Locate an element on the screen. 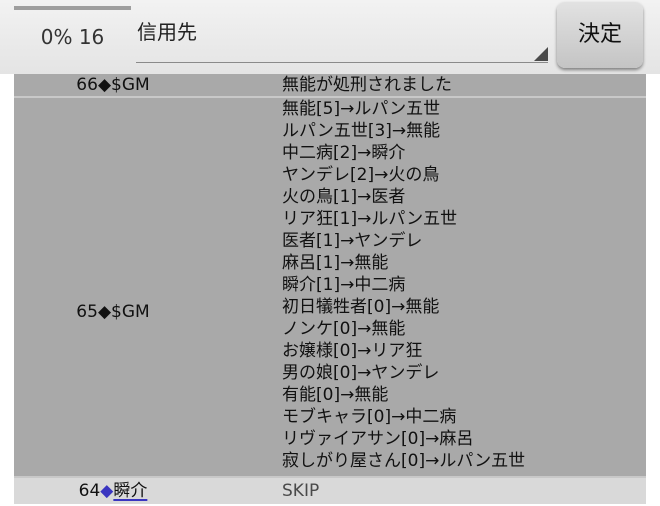  vote-line: 医者[1]→ヤンデレ is located at coordinates (352, 241).